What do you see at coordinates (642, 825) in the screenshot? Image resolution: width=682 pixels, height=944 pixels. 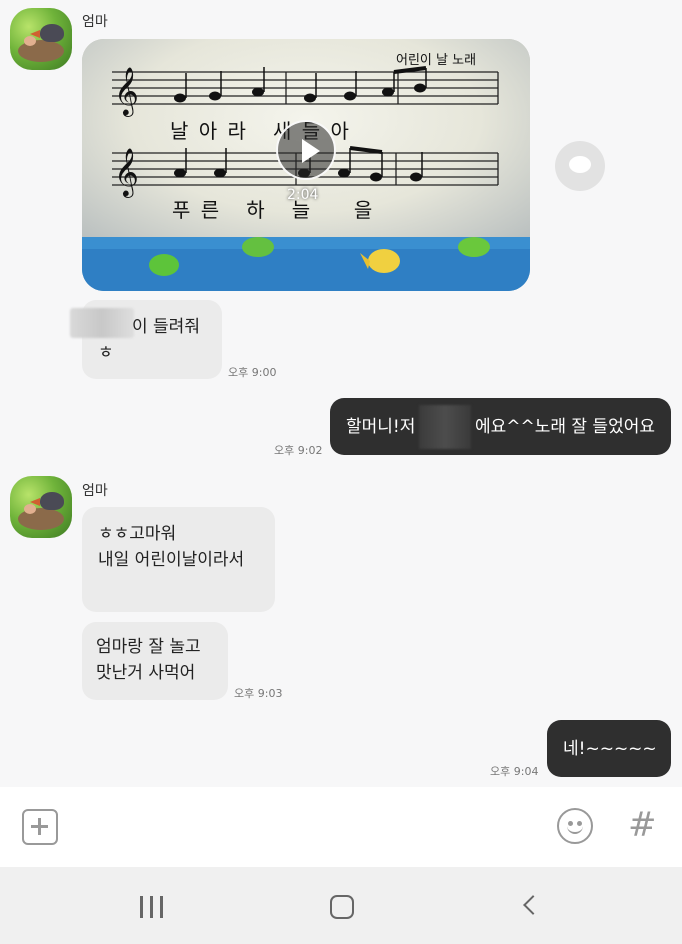 I see `hashtag-icon: #` at bounding box center [642, 825].